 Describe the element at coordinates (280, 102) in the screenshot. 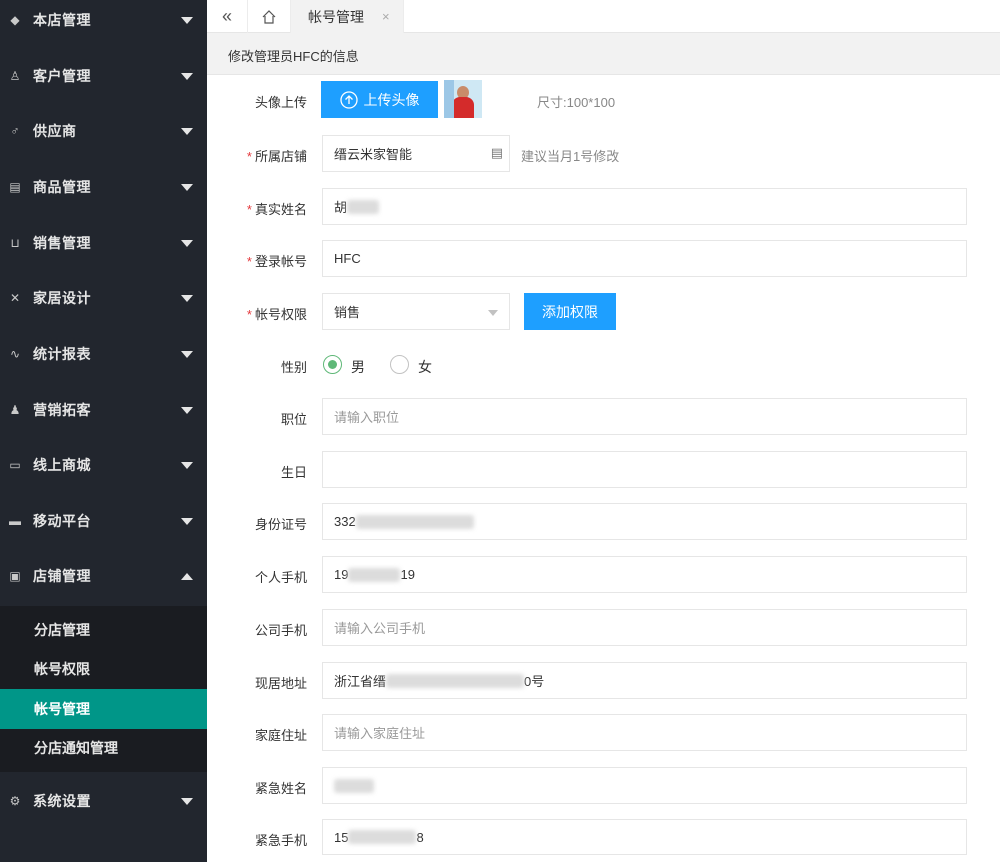

I see `avatar-label: 头像上传` at that location.